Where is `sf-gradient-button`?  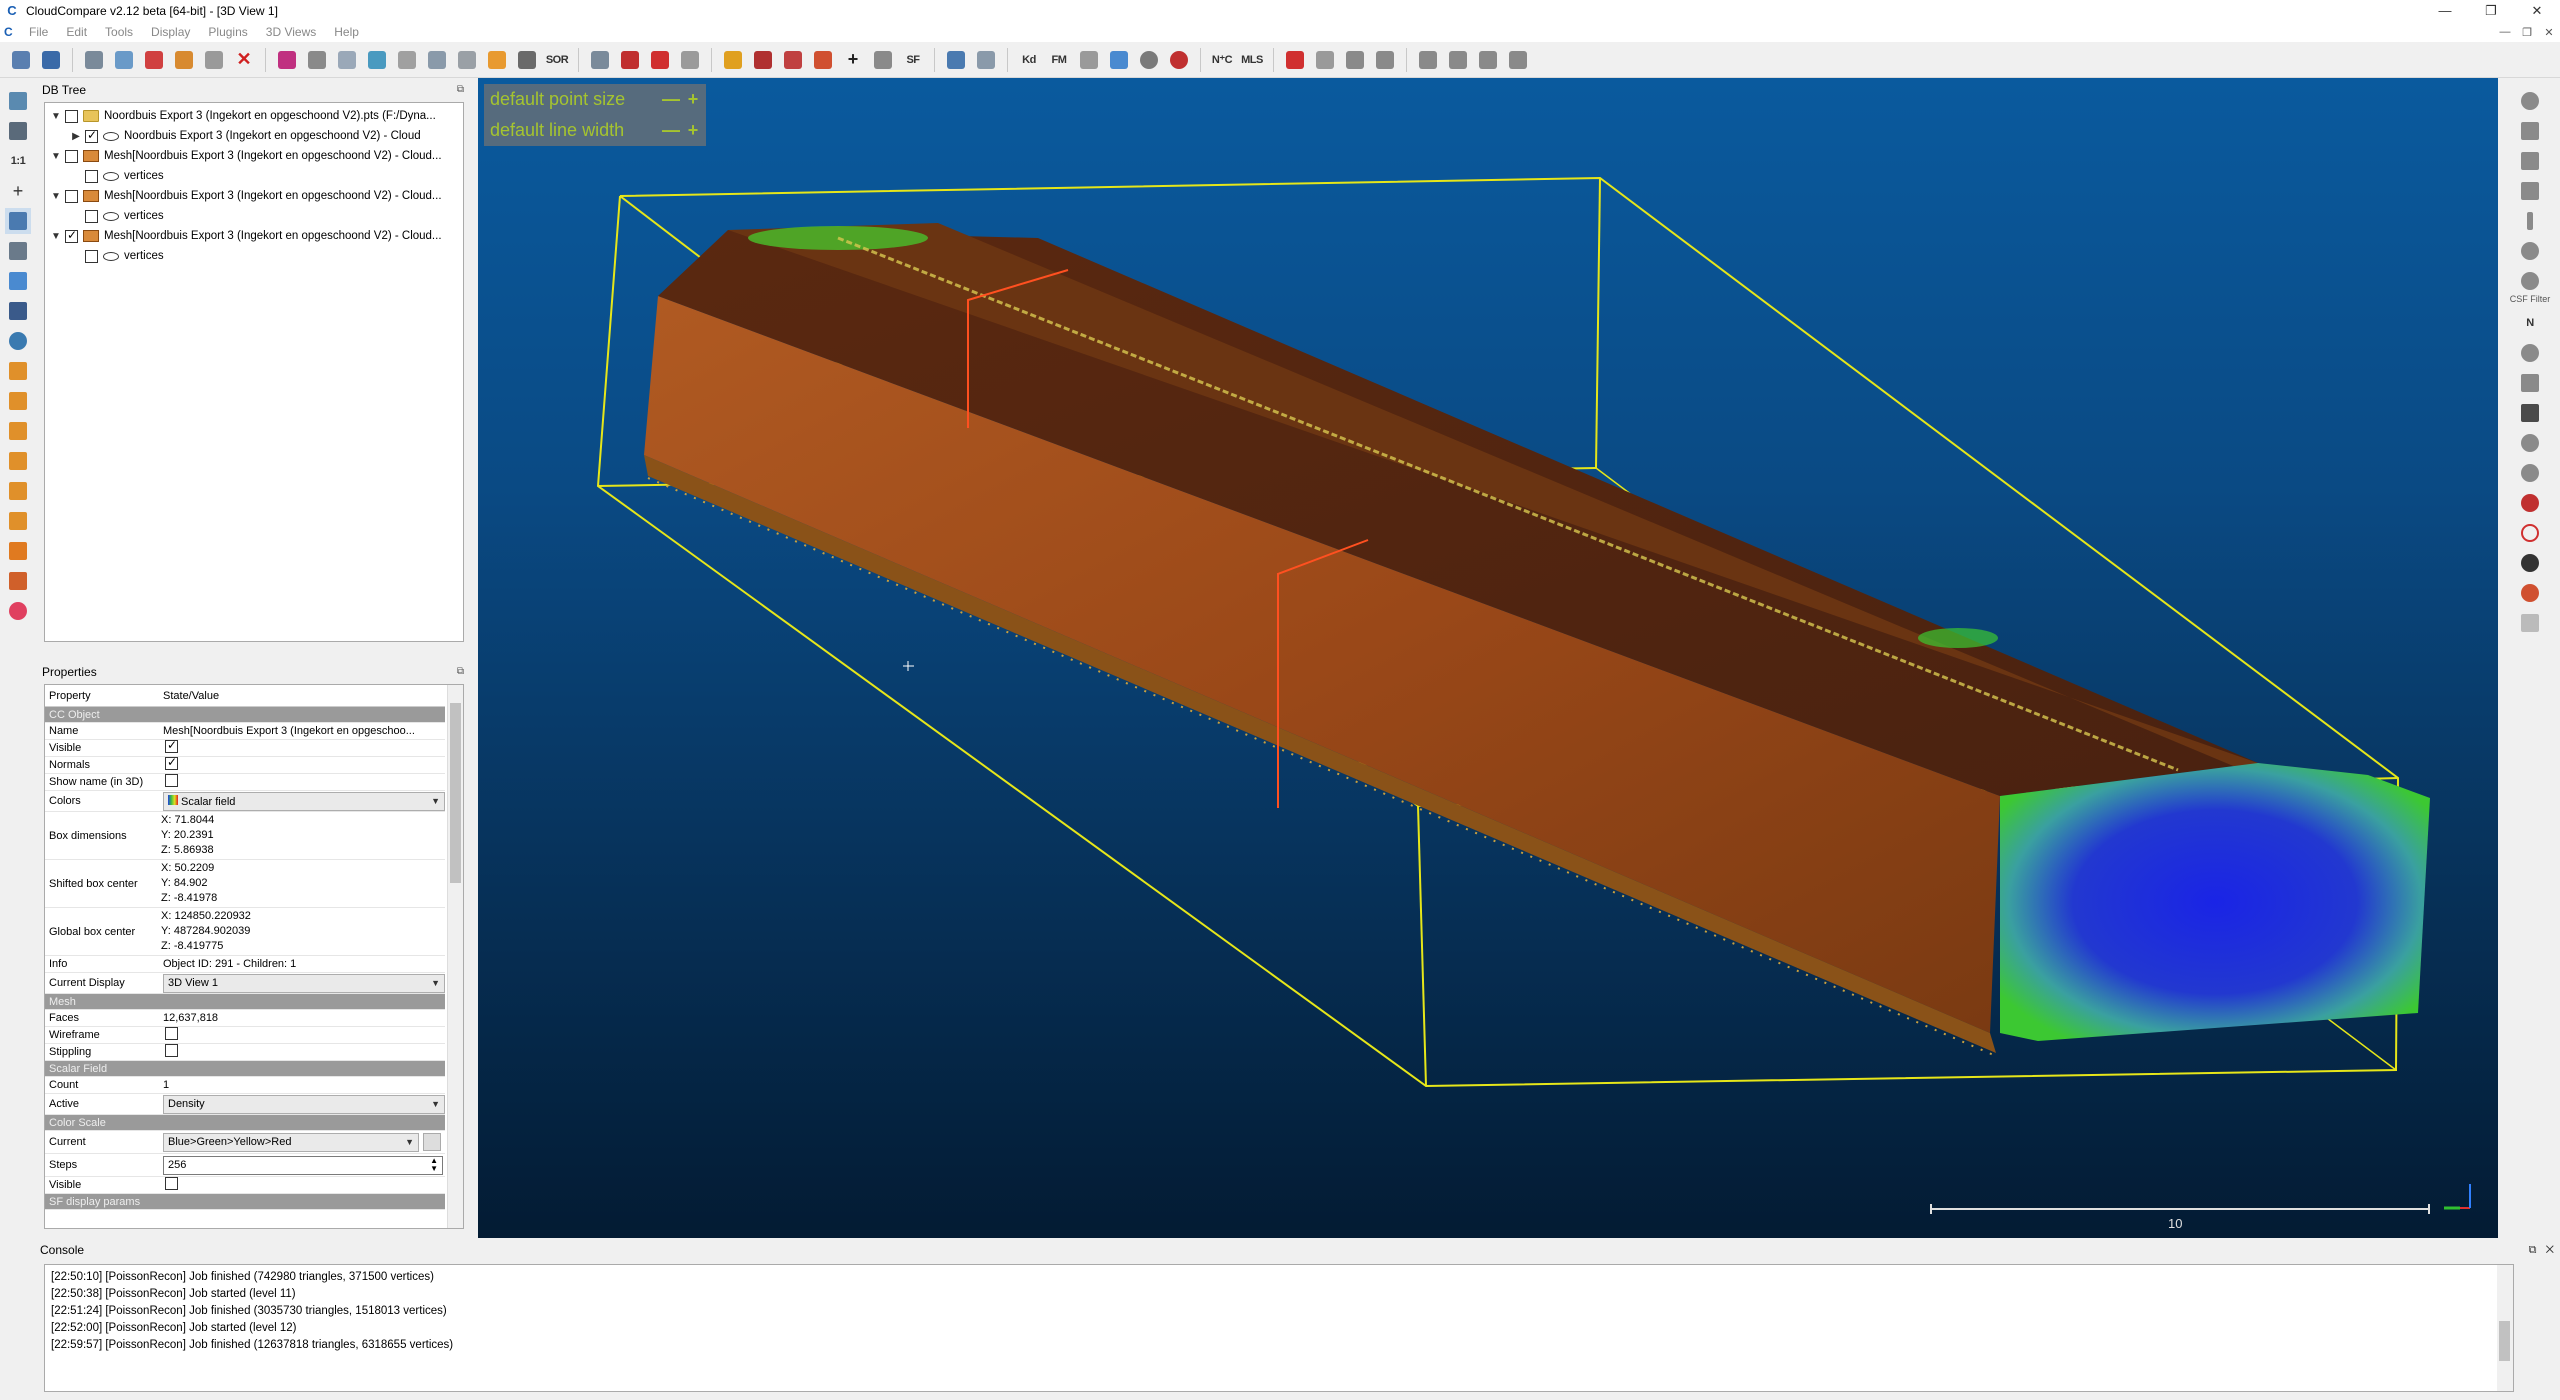
sf-gradient-button is located at coordinates (883, 60).